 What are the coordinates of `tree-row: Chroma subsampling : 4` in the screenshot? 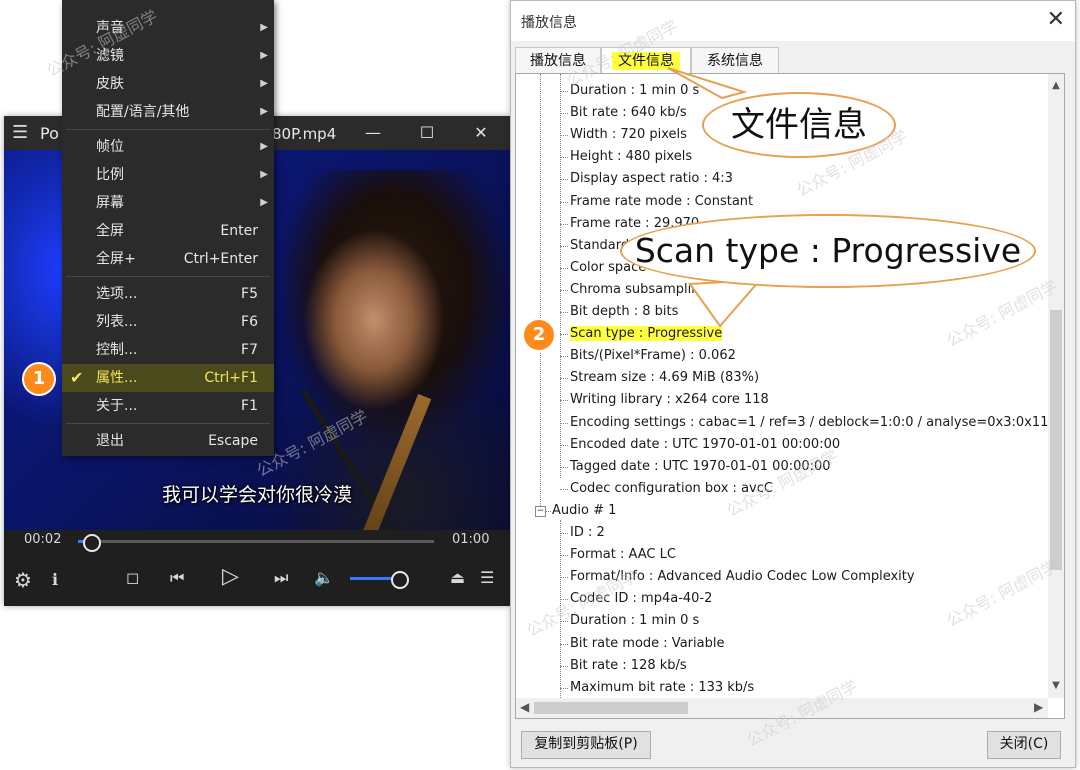 It's located at (649, 290).